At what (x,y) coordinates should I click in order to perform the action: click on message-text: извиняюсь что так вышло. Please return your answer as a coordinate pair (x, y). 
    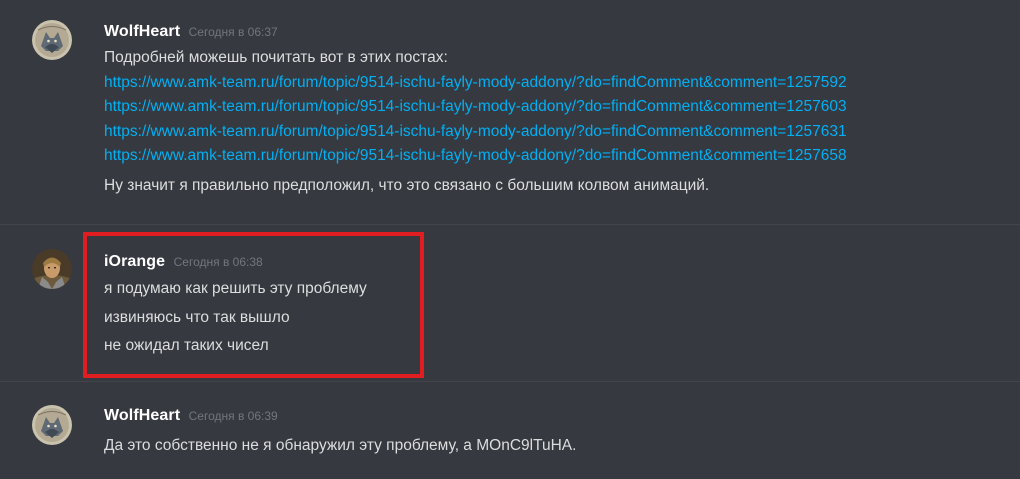
    Looking at the image, I should click on (197, 317).